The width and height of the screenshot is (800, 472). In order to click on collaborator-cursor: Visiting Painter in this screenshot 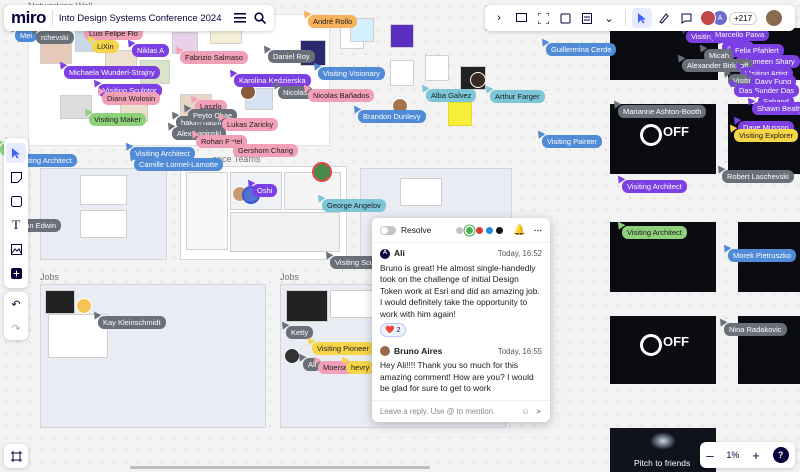, I will do `click(572, 141)`.